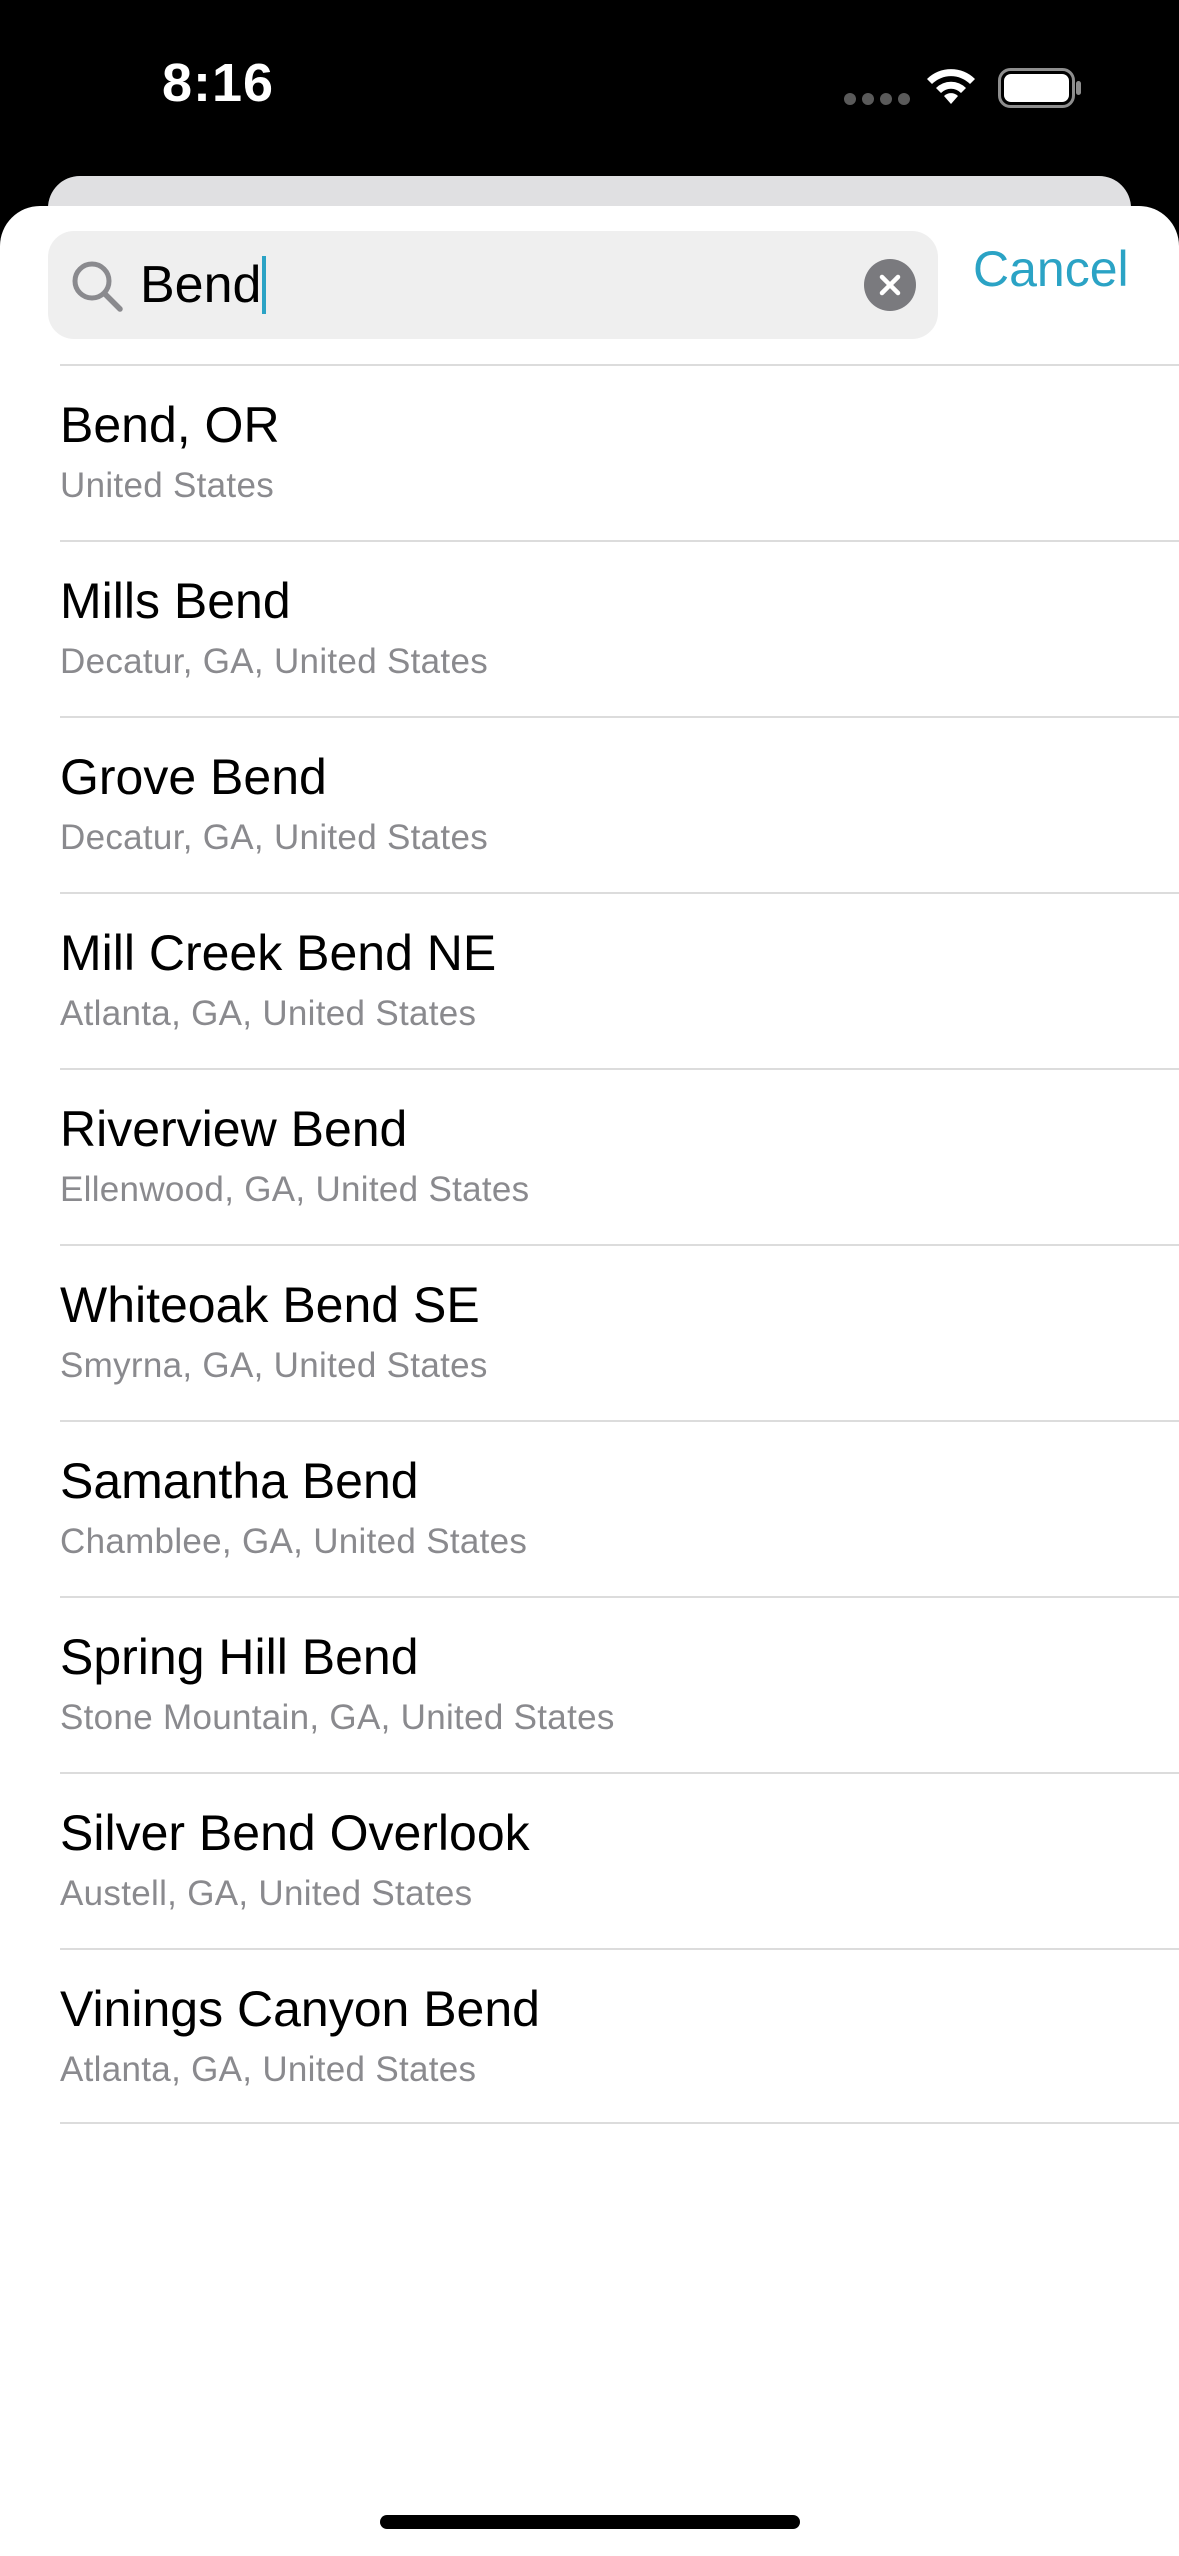  I want to click on clear-icon, so click(890, 285).